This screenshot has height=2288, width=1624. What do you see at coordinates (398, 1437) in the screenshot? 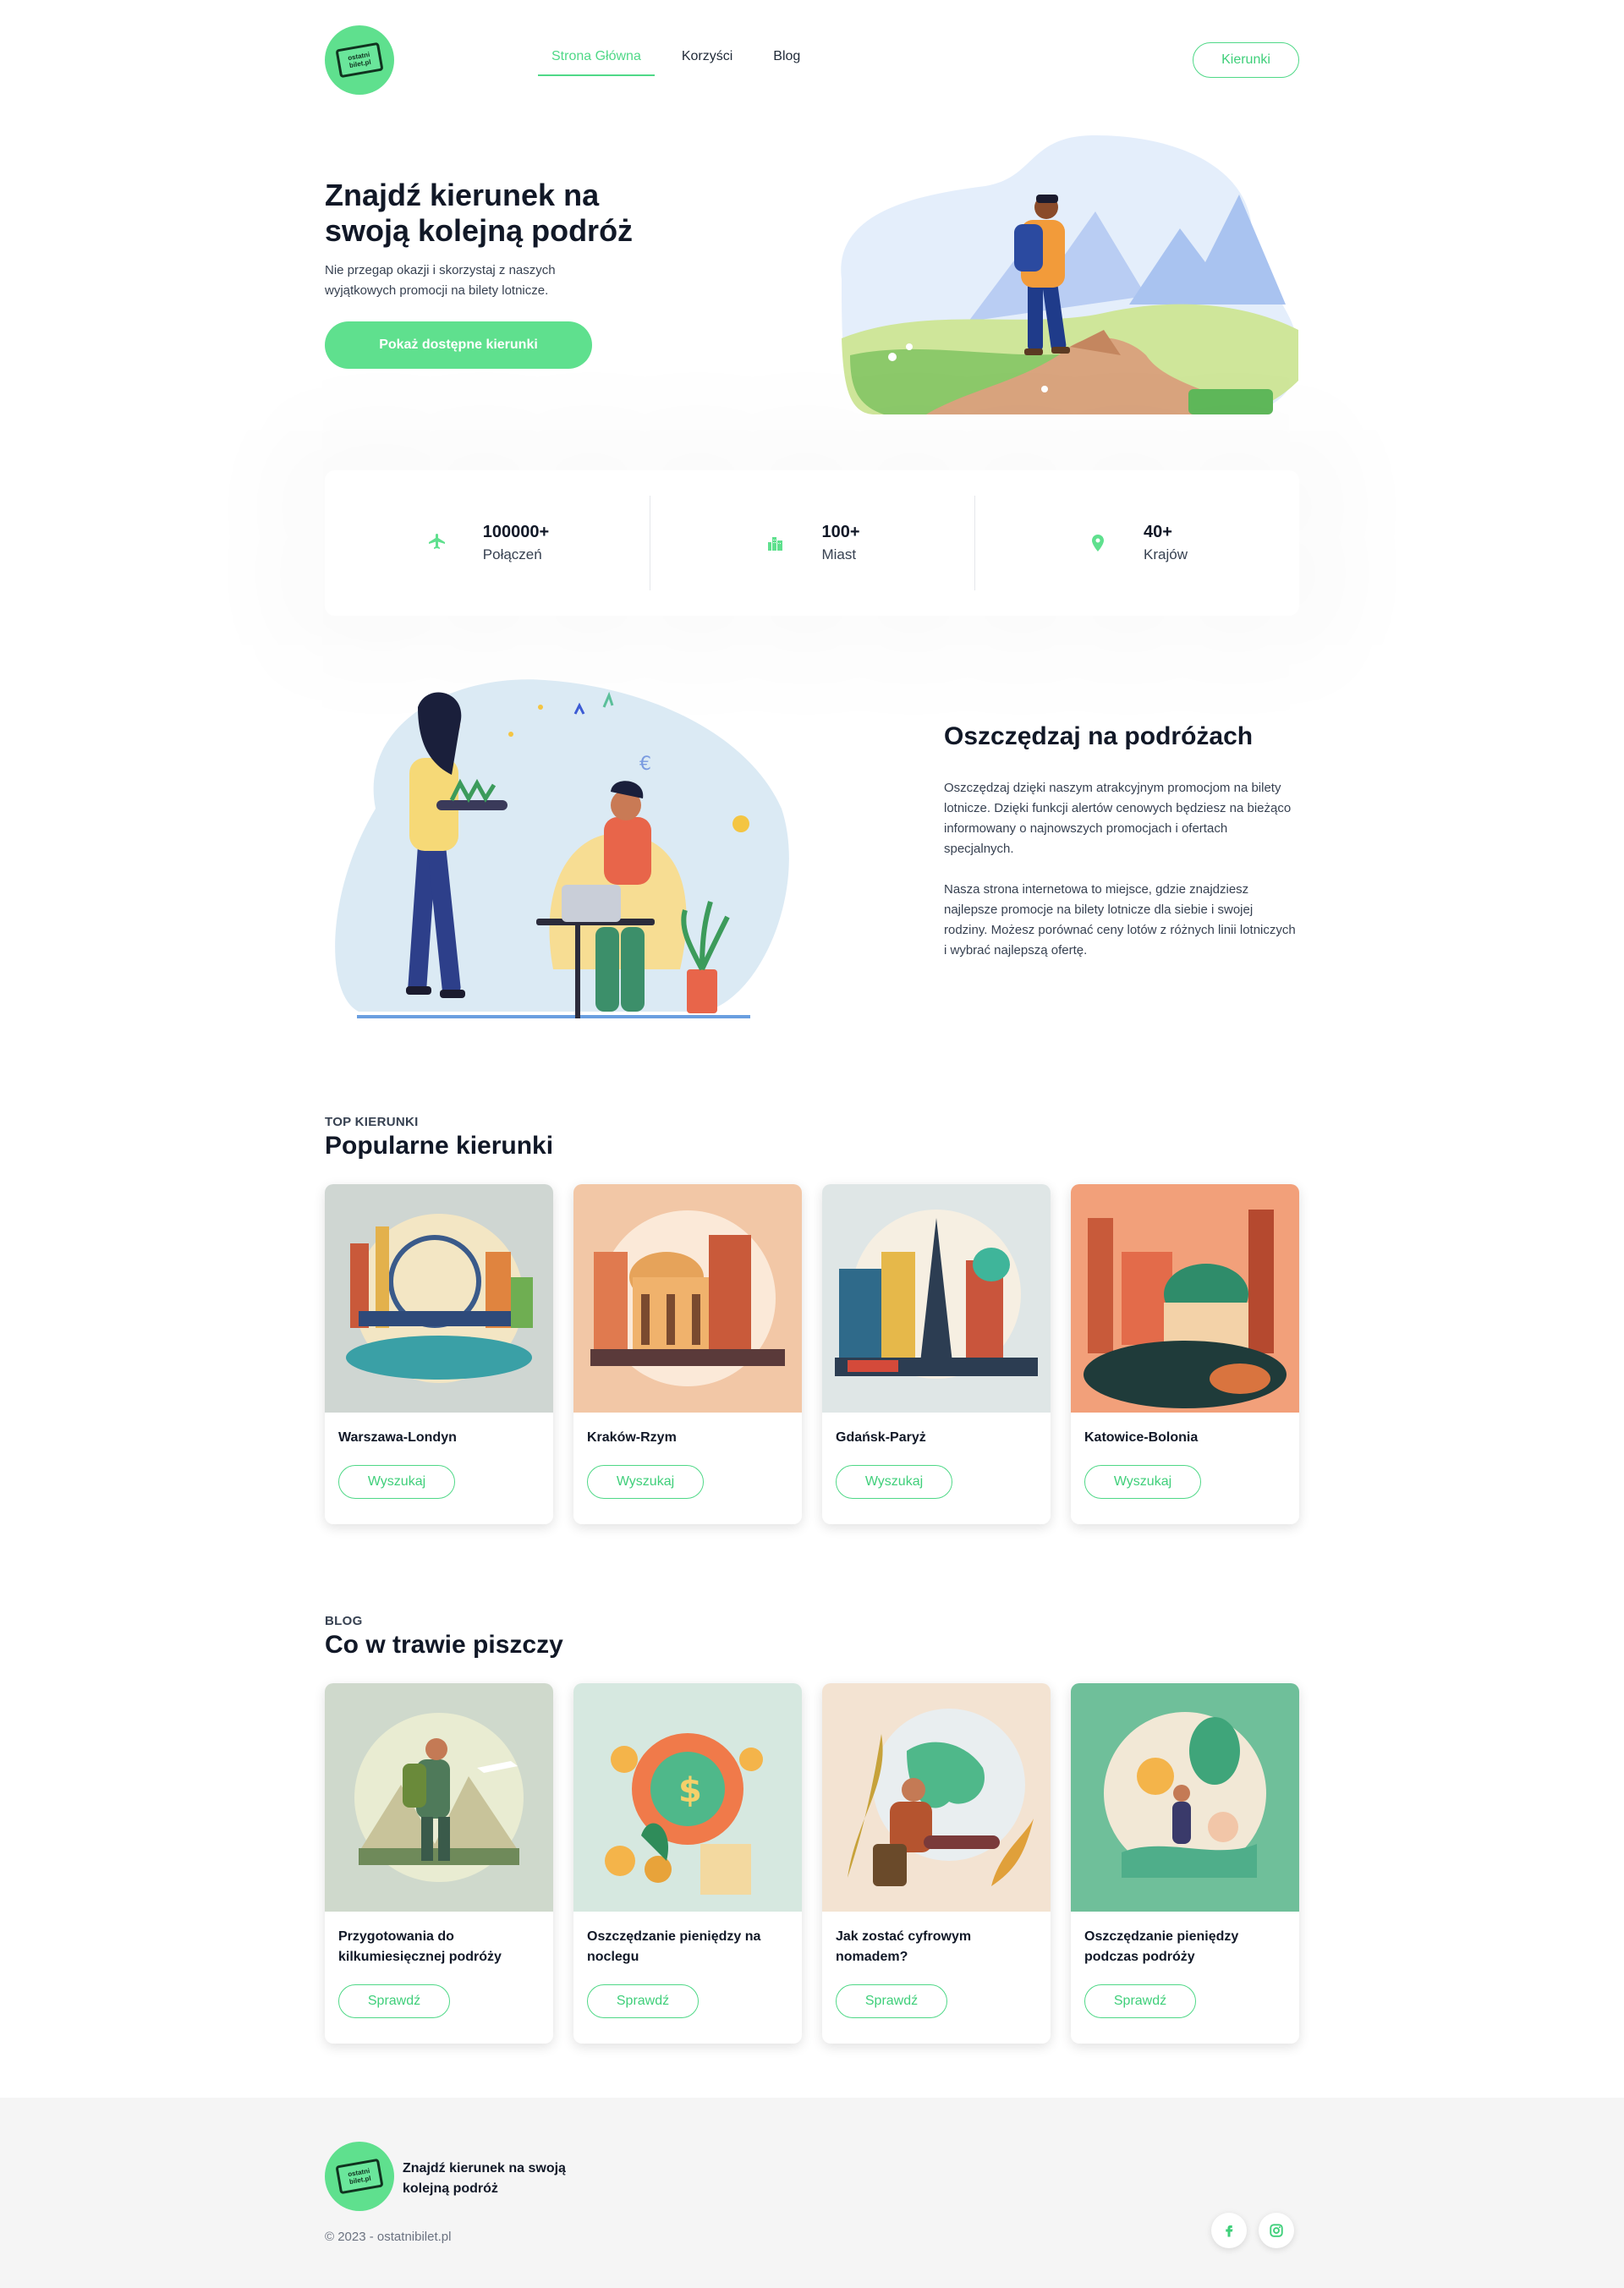
I see `destination-route: Warszawa-Londyn` at bounding box center [398, 1437].